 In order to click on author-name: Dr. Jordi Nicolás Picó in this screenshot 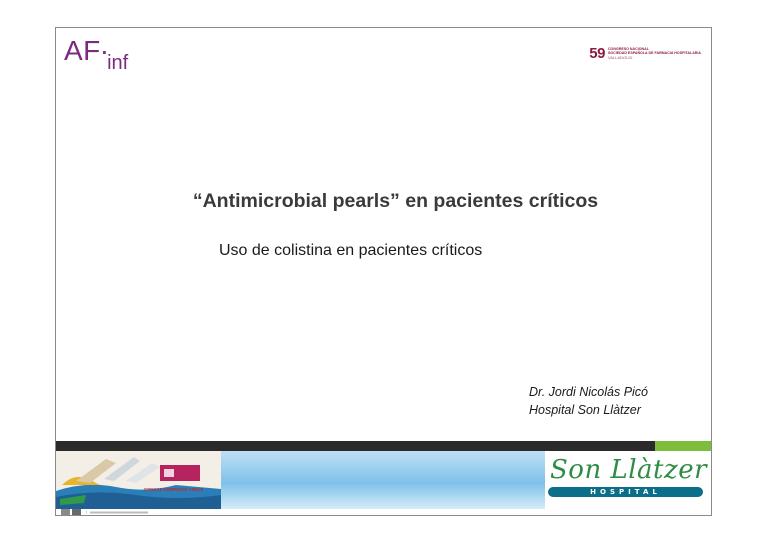, I will do `click(589, 392)`.